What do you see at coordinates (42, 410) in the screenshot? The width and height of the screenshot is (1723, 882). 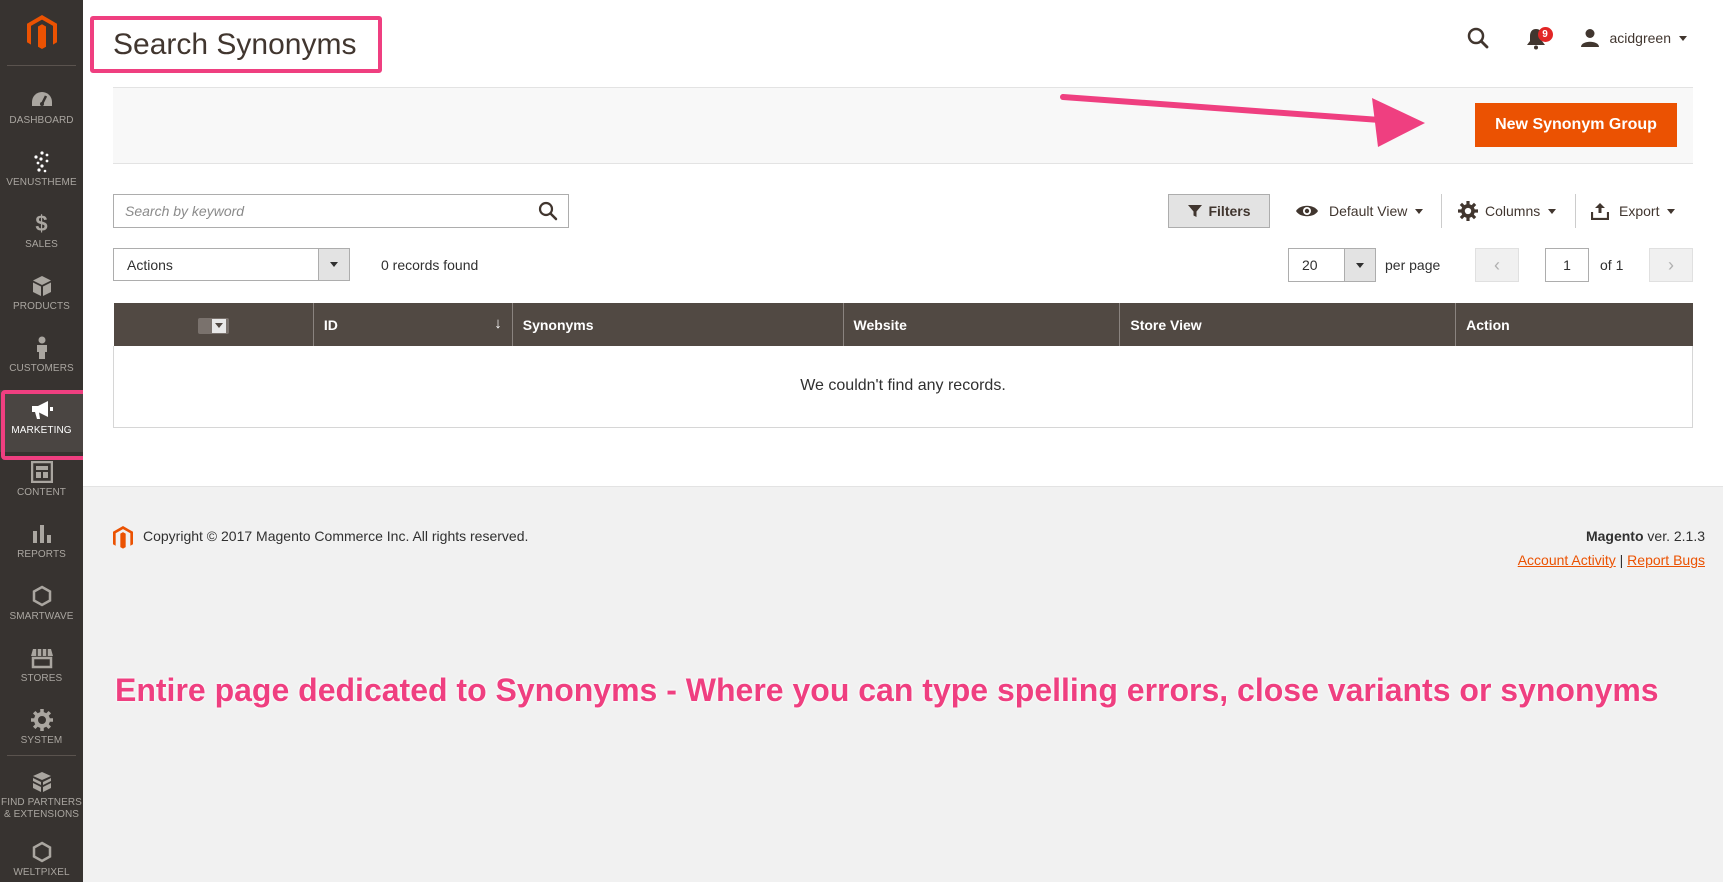 I see `megaphone-icon` at bounding box center [42, 410].